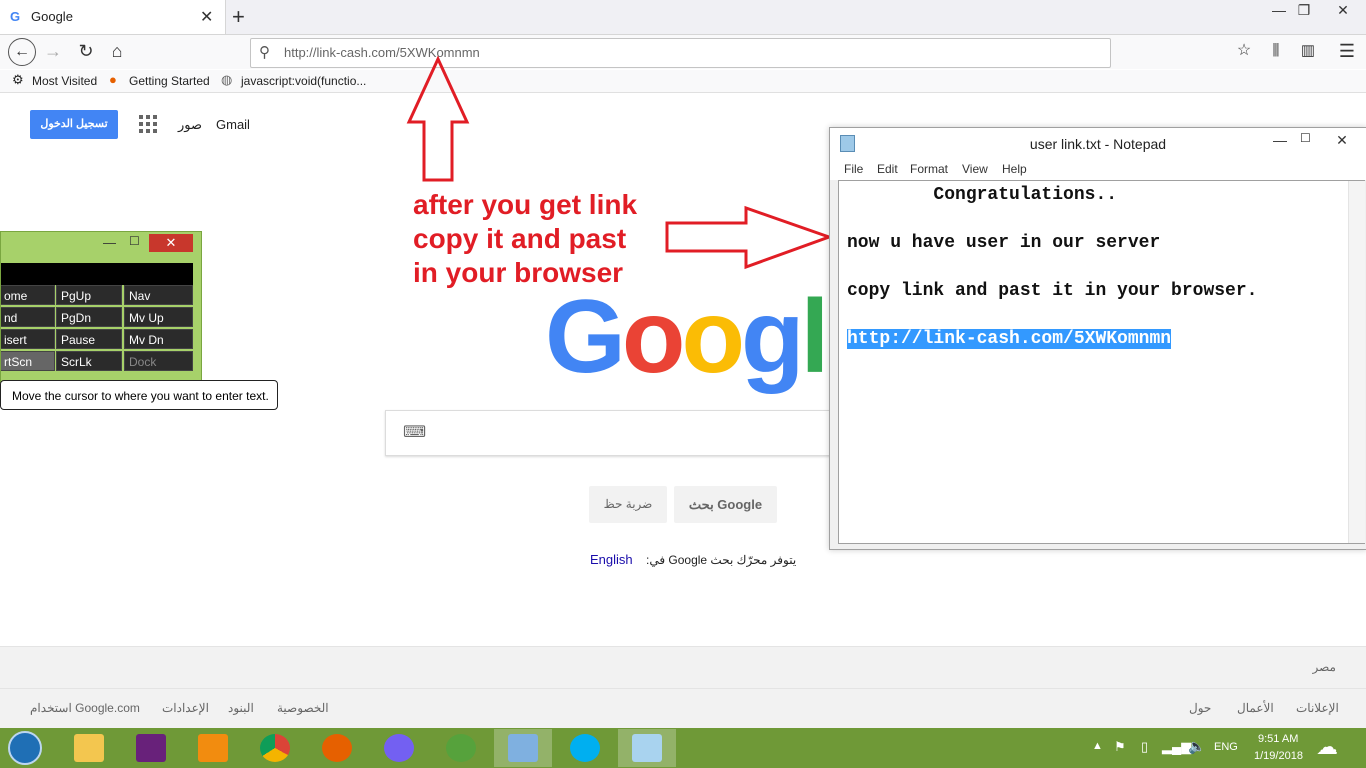  Describe the element at coordinates (616, 433) in the screenshot. I see `google-search-input: ⌨` at that location.